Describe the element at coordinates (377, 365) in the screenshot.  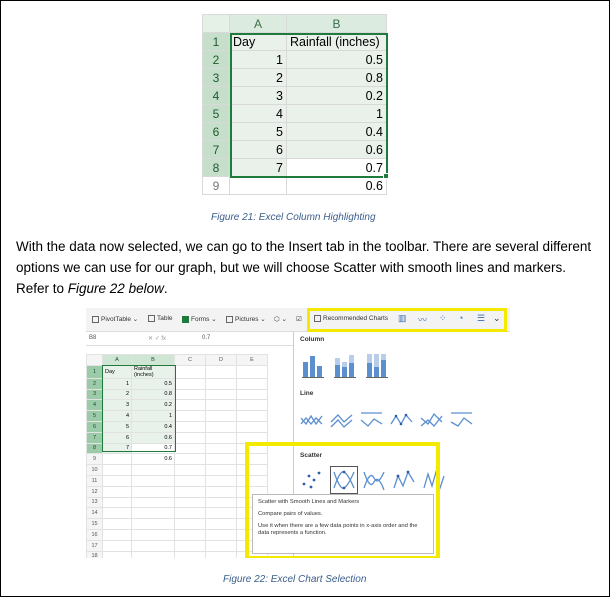
I see `percent-column-icon` at that location.